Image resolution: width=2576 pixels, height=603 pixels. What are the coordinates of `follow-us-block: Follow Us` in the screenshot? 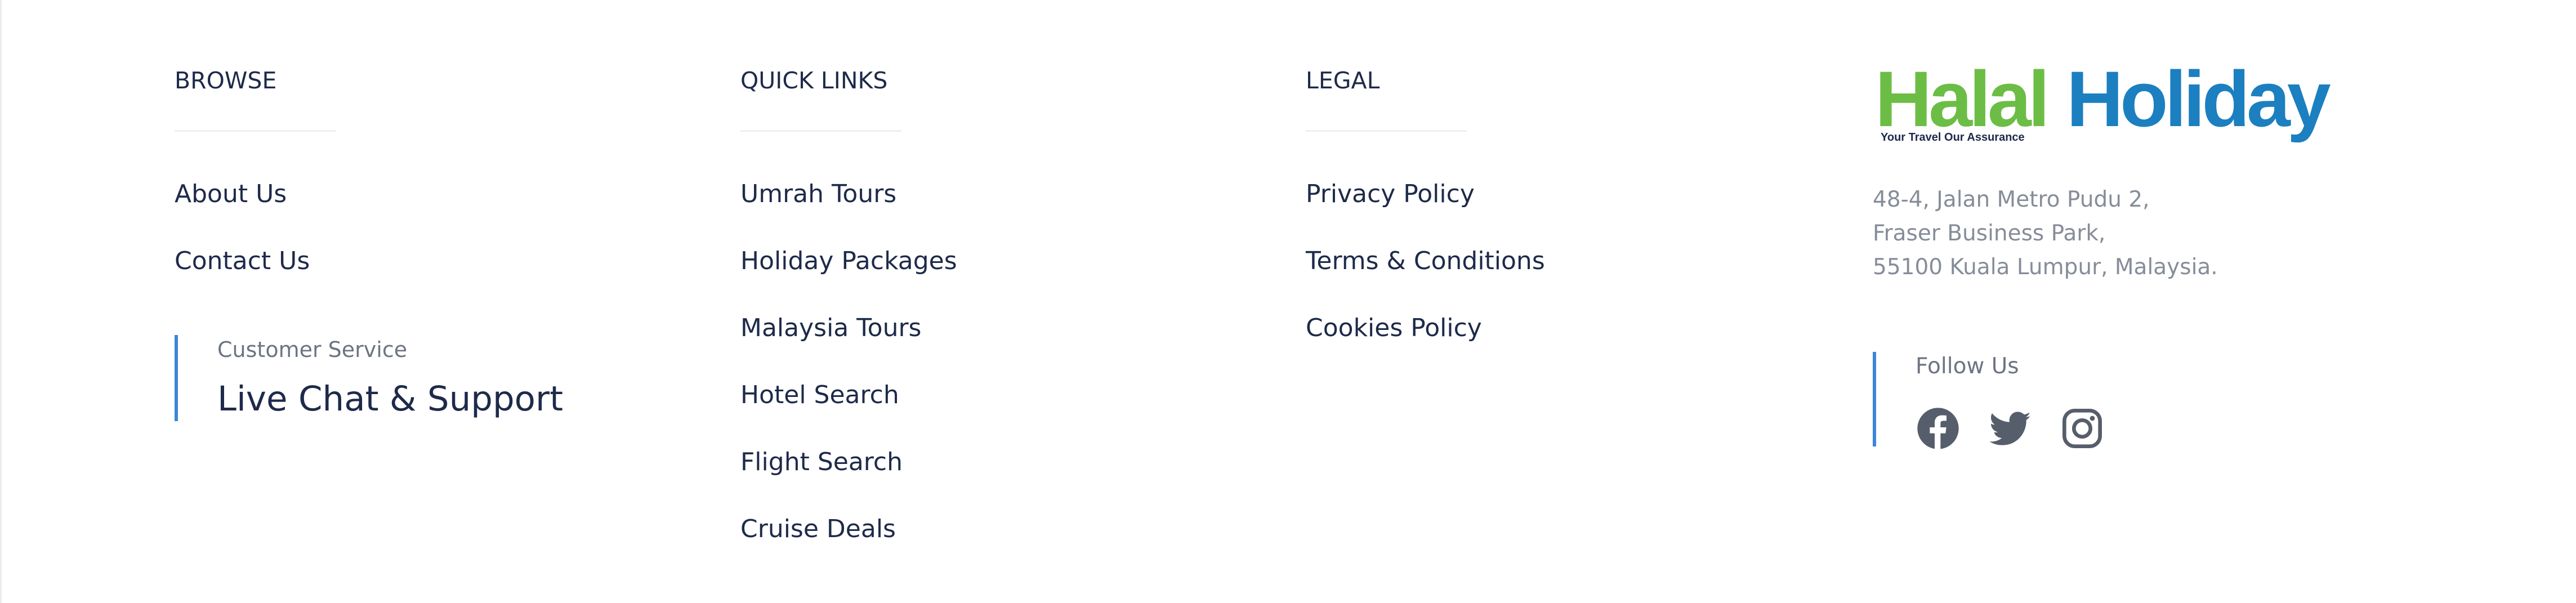 It's located at (1987, 400).